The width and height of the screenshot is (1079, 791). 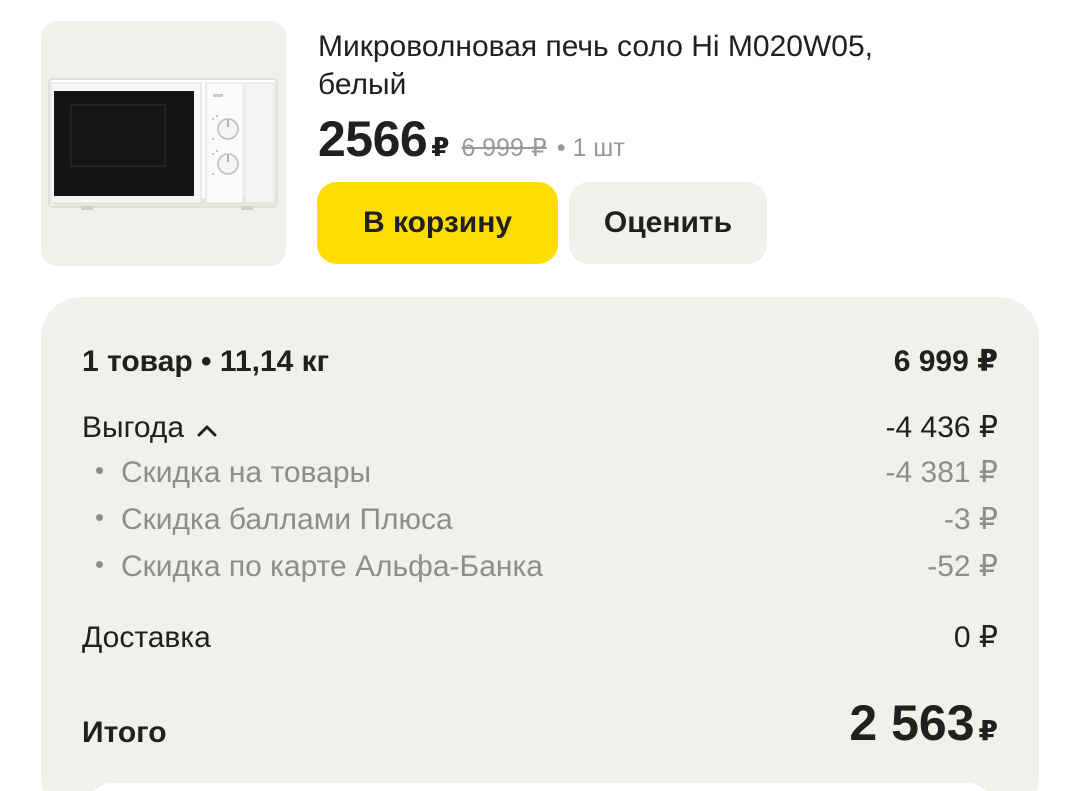 I want to click on total-amount: 2 563 ₽, so click(x=923, y=723).